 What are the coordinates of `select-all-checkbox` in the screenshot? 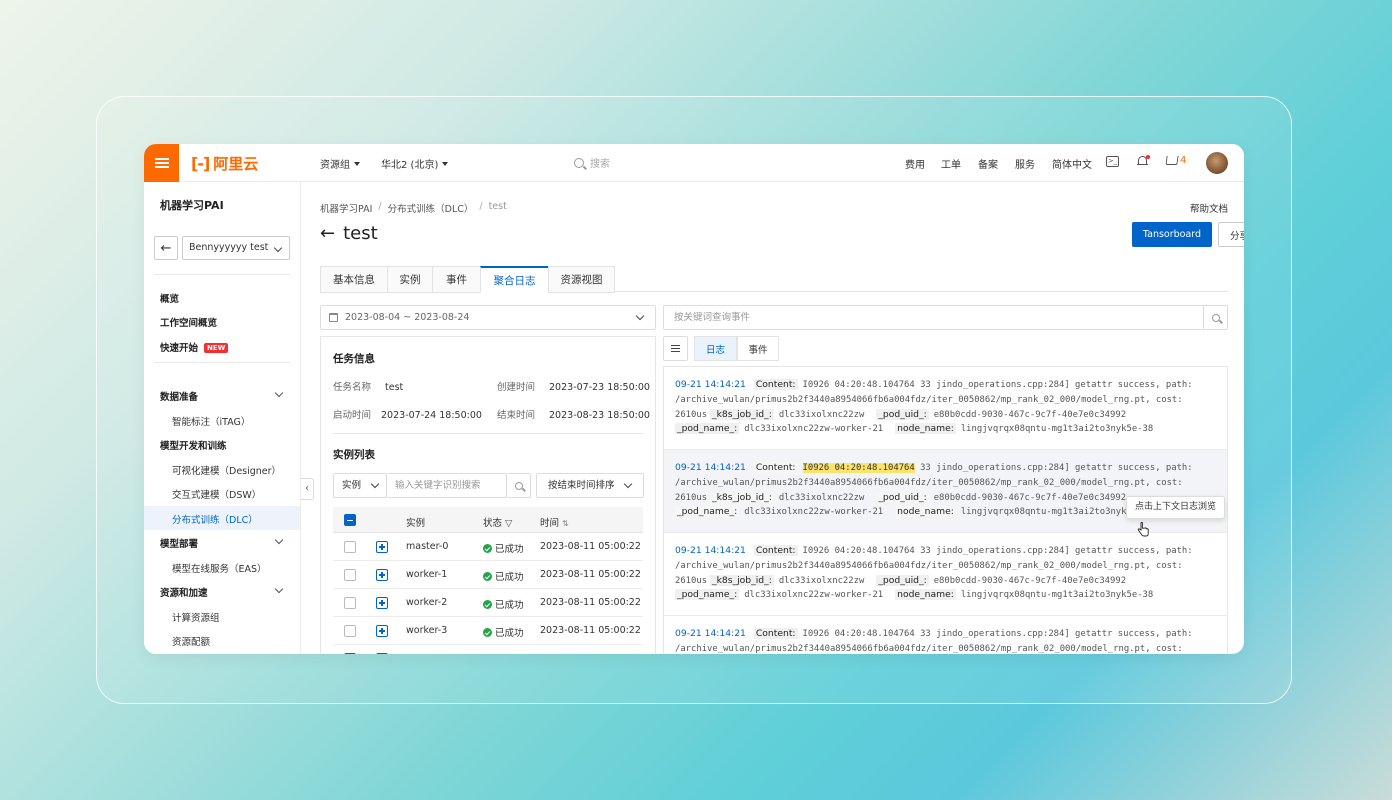 It's located at (350, 520).